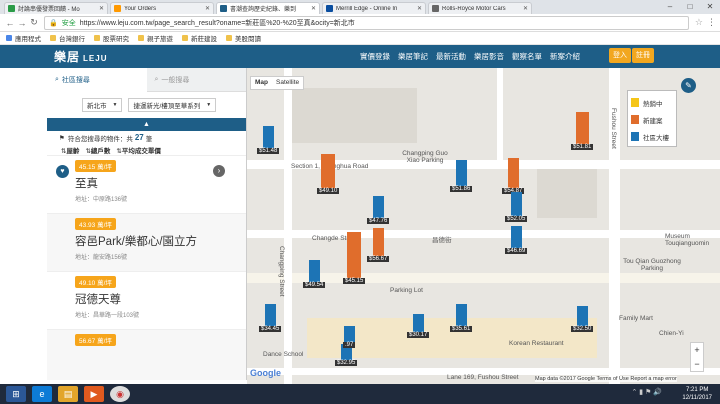 The width and height of the screenshot is (720, 404). I want to click on filter-row: 新北市 ▼ 捷運新光/樓頂至華系列 ▼, so click(146, 105).